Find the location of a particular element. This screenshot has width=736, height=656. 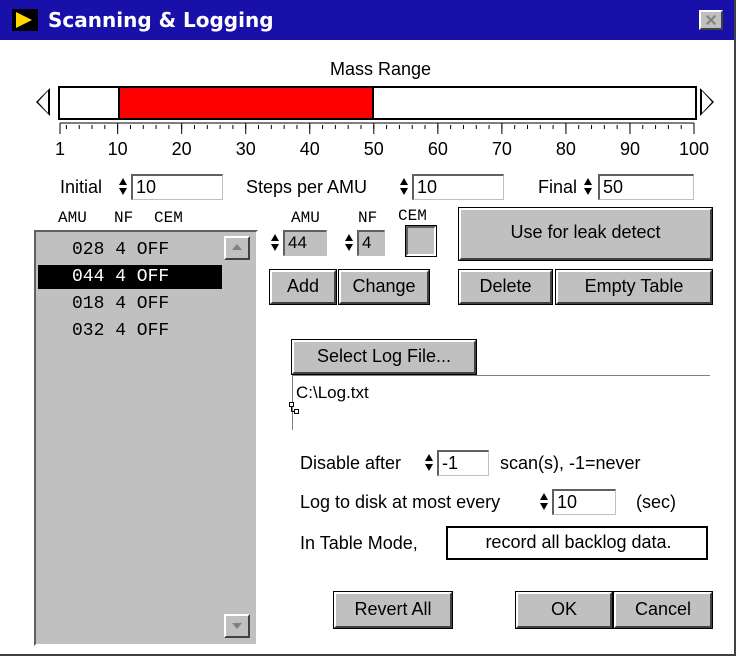

final-label: Final is located at coordinates (558, 187).